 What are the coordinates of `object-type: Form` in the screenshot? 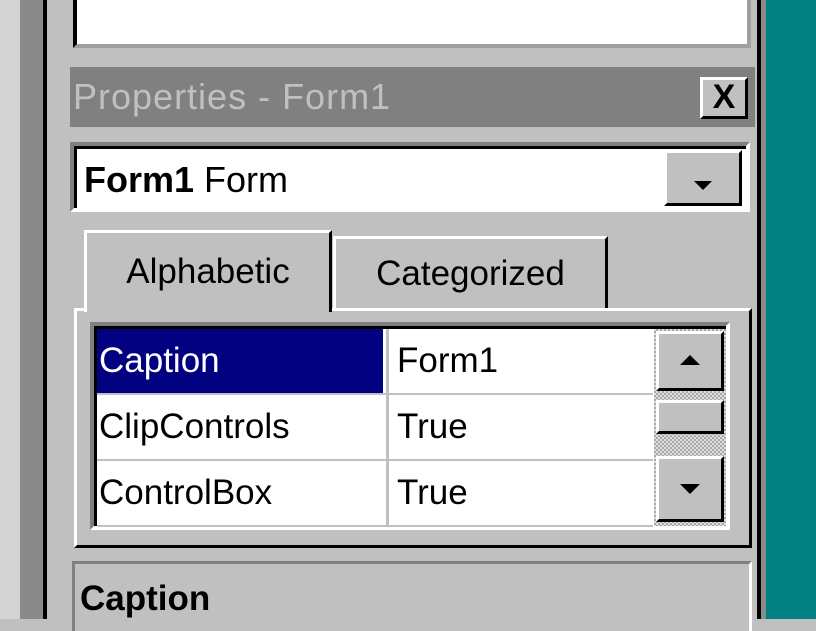 It's located at (246, 179).